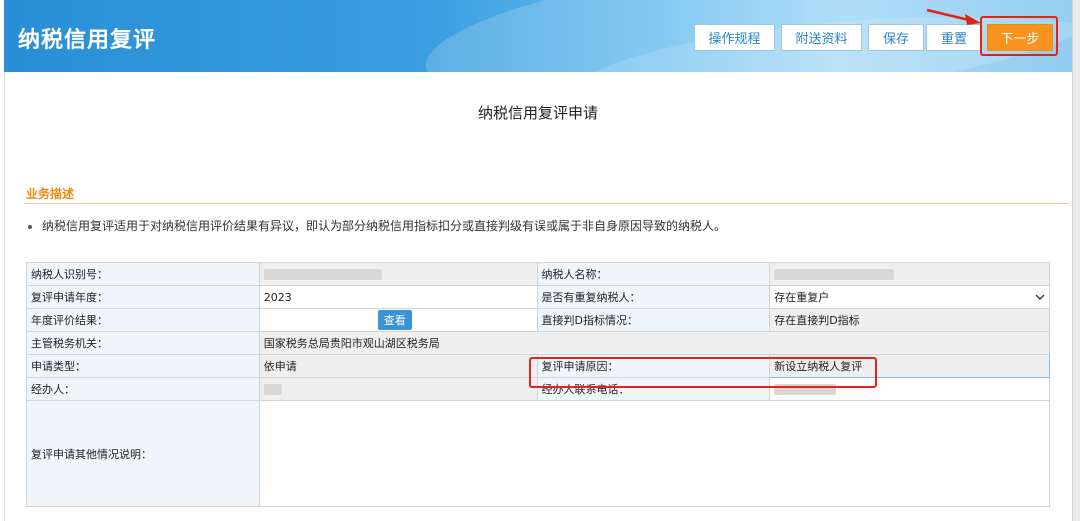 This screenshot has width=1080, height=521. Describe the element at coordinates (398, 389) in the screenshot. I see `handler-field` at that location.